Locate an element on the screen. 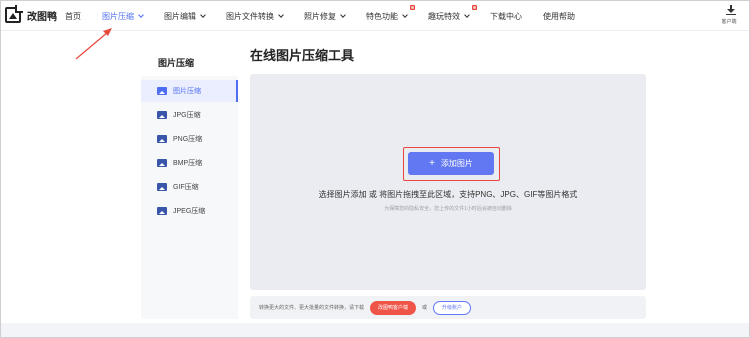 The image size is (750, 338). nav-item-fun-effects: 趣玩特效 is located at coordinates (452, 13).